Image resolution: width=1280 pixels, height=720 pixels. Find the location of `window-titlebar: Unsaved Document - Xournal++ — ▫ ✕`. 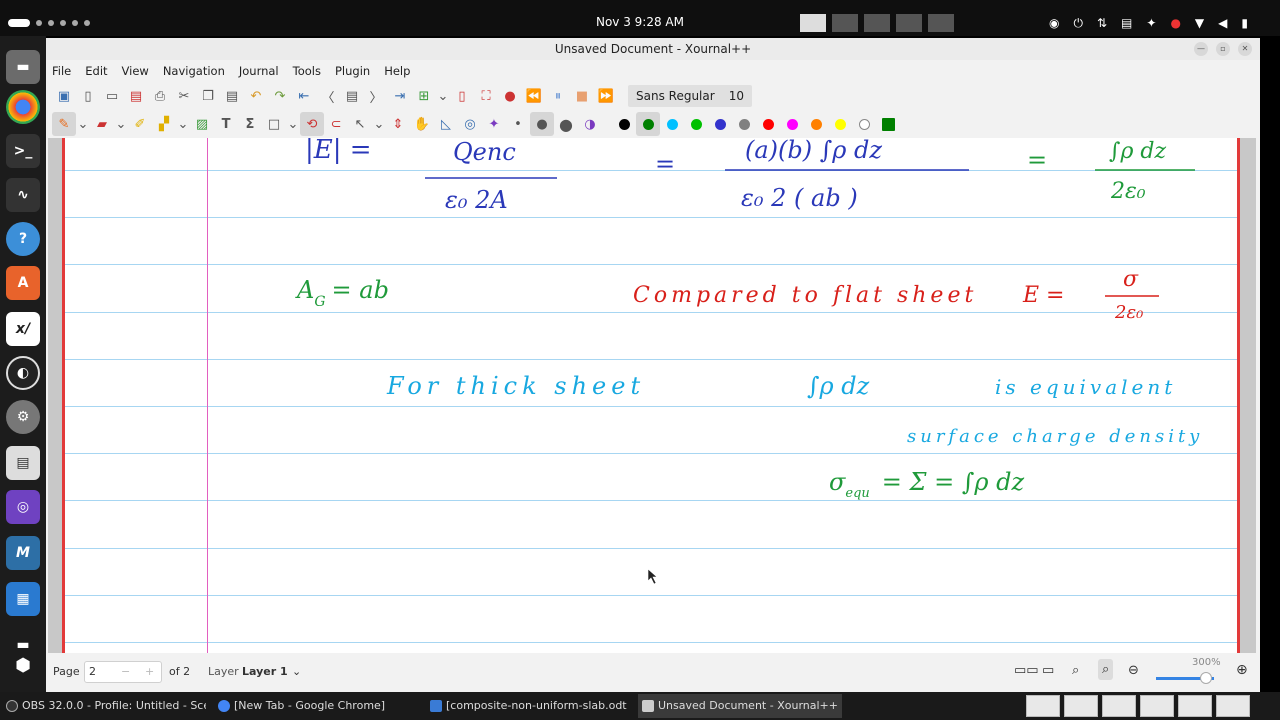

window-titlebar: Unsaved Document - Xournal++ — ▫ ✕ is located at coordinates (653, 49).